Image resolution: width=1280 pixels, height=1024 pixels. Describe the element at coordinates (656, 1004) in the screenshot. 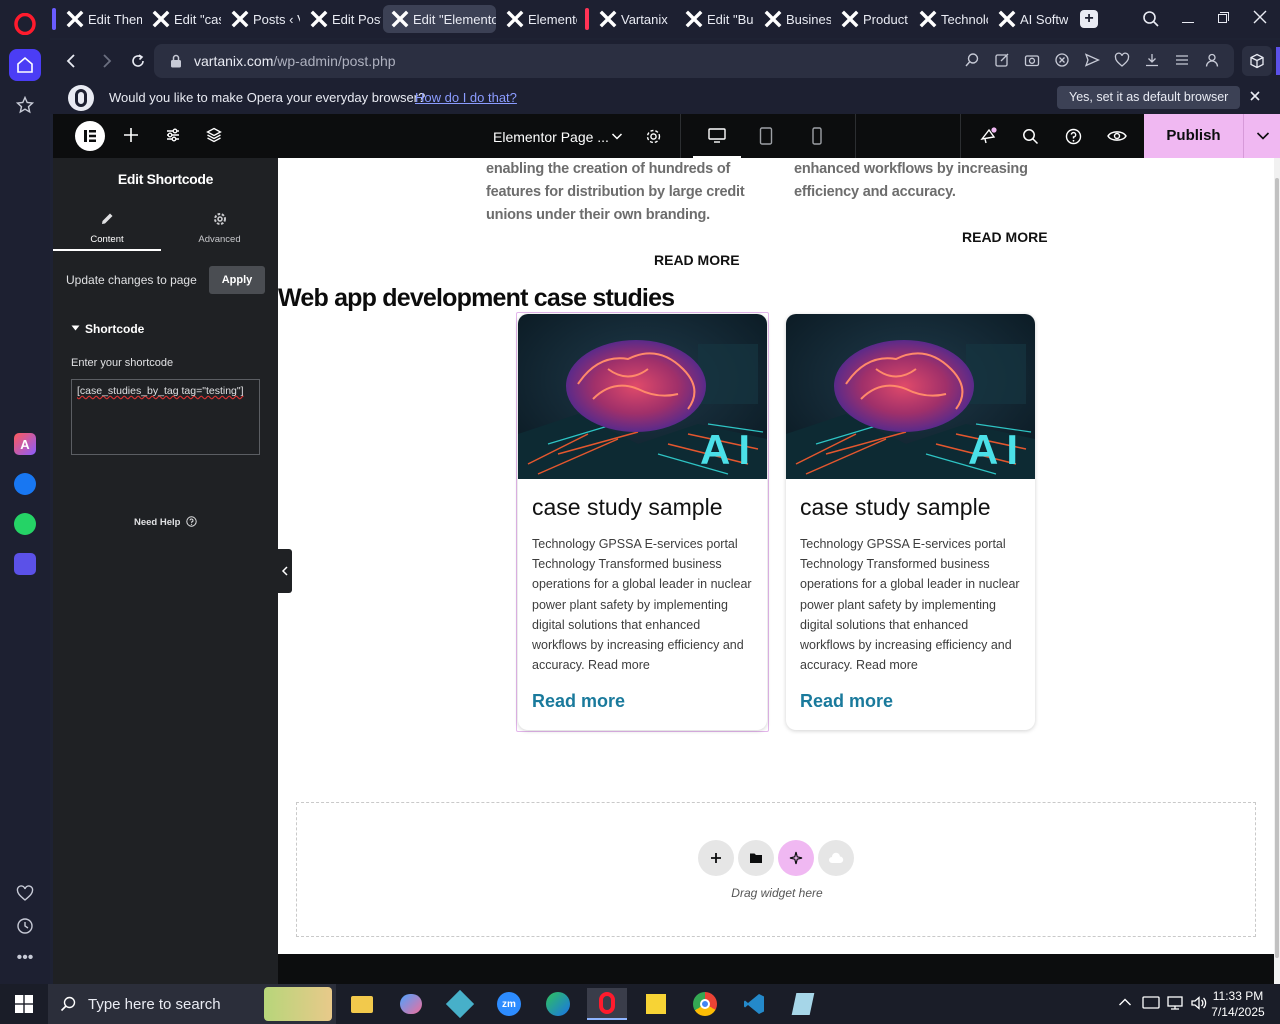

I see `sticky-notes-icon` at that location.